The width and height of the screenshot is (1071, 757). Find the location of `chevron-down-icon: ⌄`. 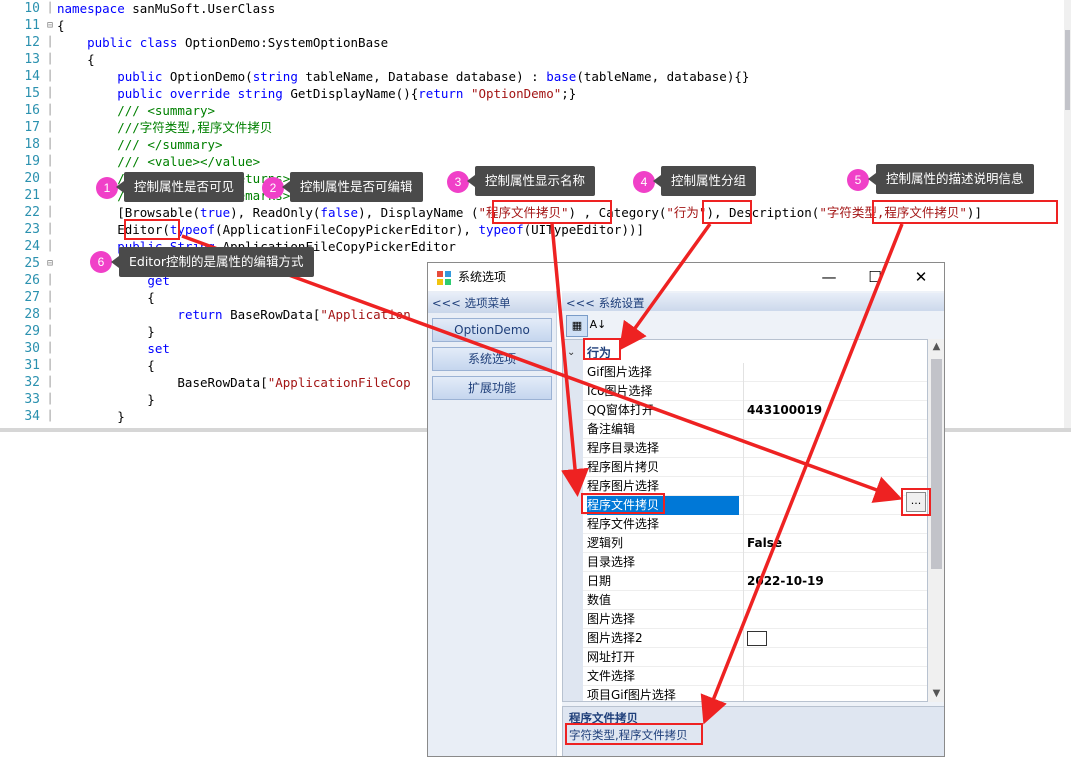

chevron-down-icon: ⌄ is located at coordinates (571, 353).